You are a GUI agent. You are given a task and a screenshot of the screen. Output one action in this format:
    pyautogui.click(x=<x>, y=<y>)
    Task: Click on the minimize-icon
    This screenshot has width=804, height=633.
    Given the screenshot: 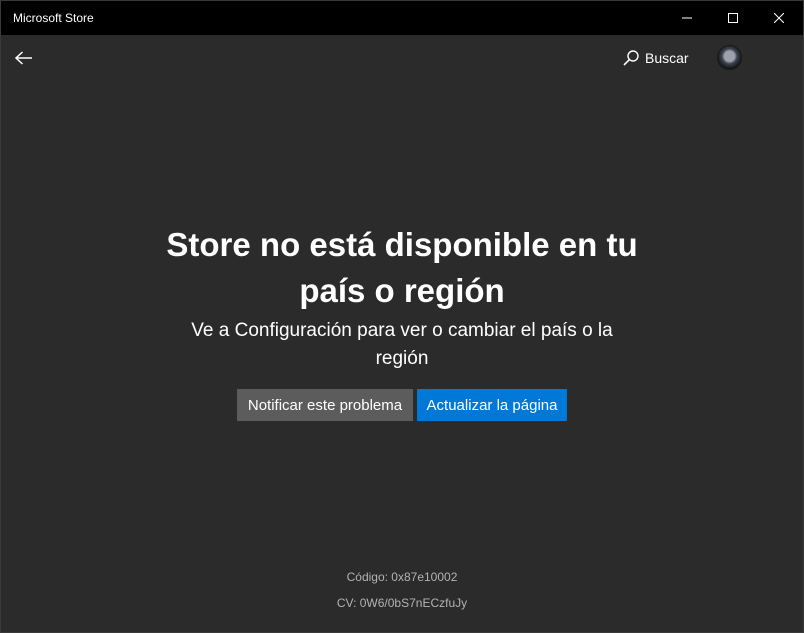 What is the action you would take?
    pyautogui.click(x=687, y=18)
    